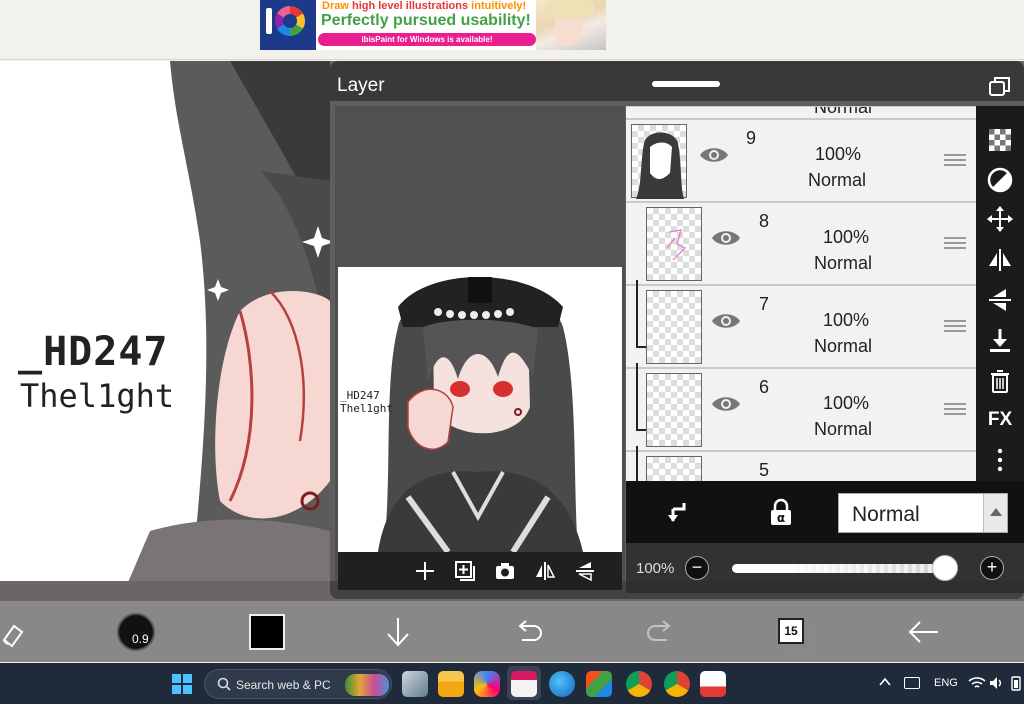  Describe the element at coordinates (360, 395) in the screenshot. I see `preview-signature-line-1: _HD247` at that location.